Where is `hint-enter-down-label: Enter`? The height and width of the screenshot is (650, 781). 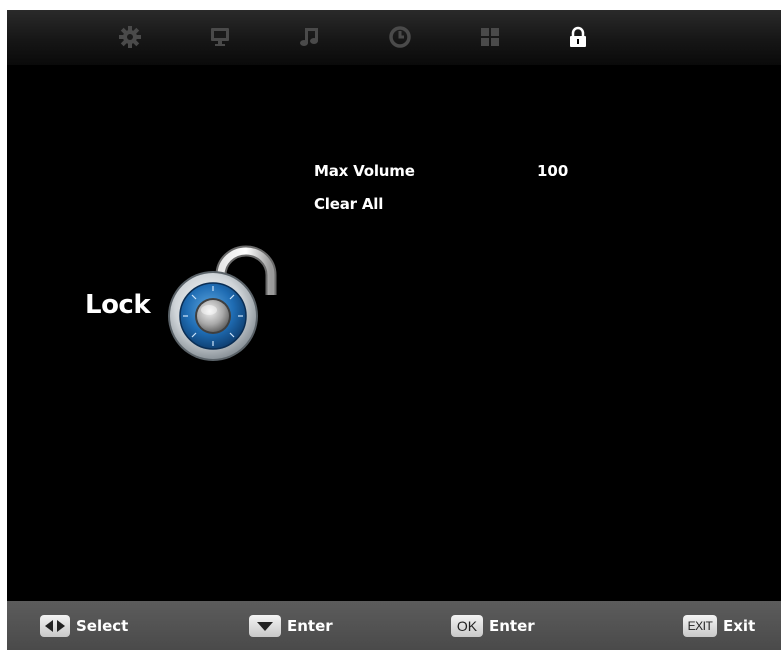
hint-enter-down-label: Enter is located at coordinates (310, 626).